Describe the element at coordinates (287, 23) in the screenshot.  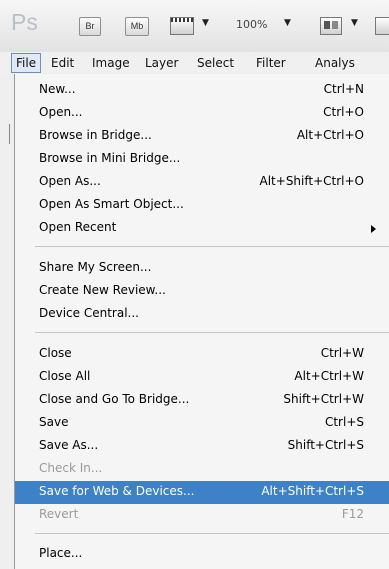
I see `zoom-dropdown-icon: ▼` at that location.